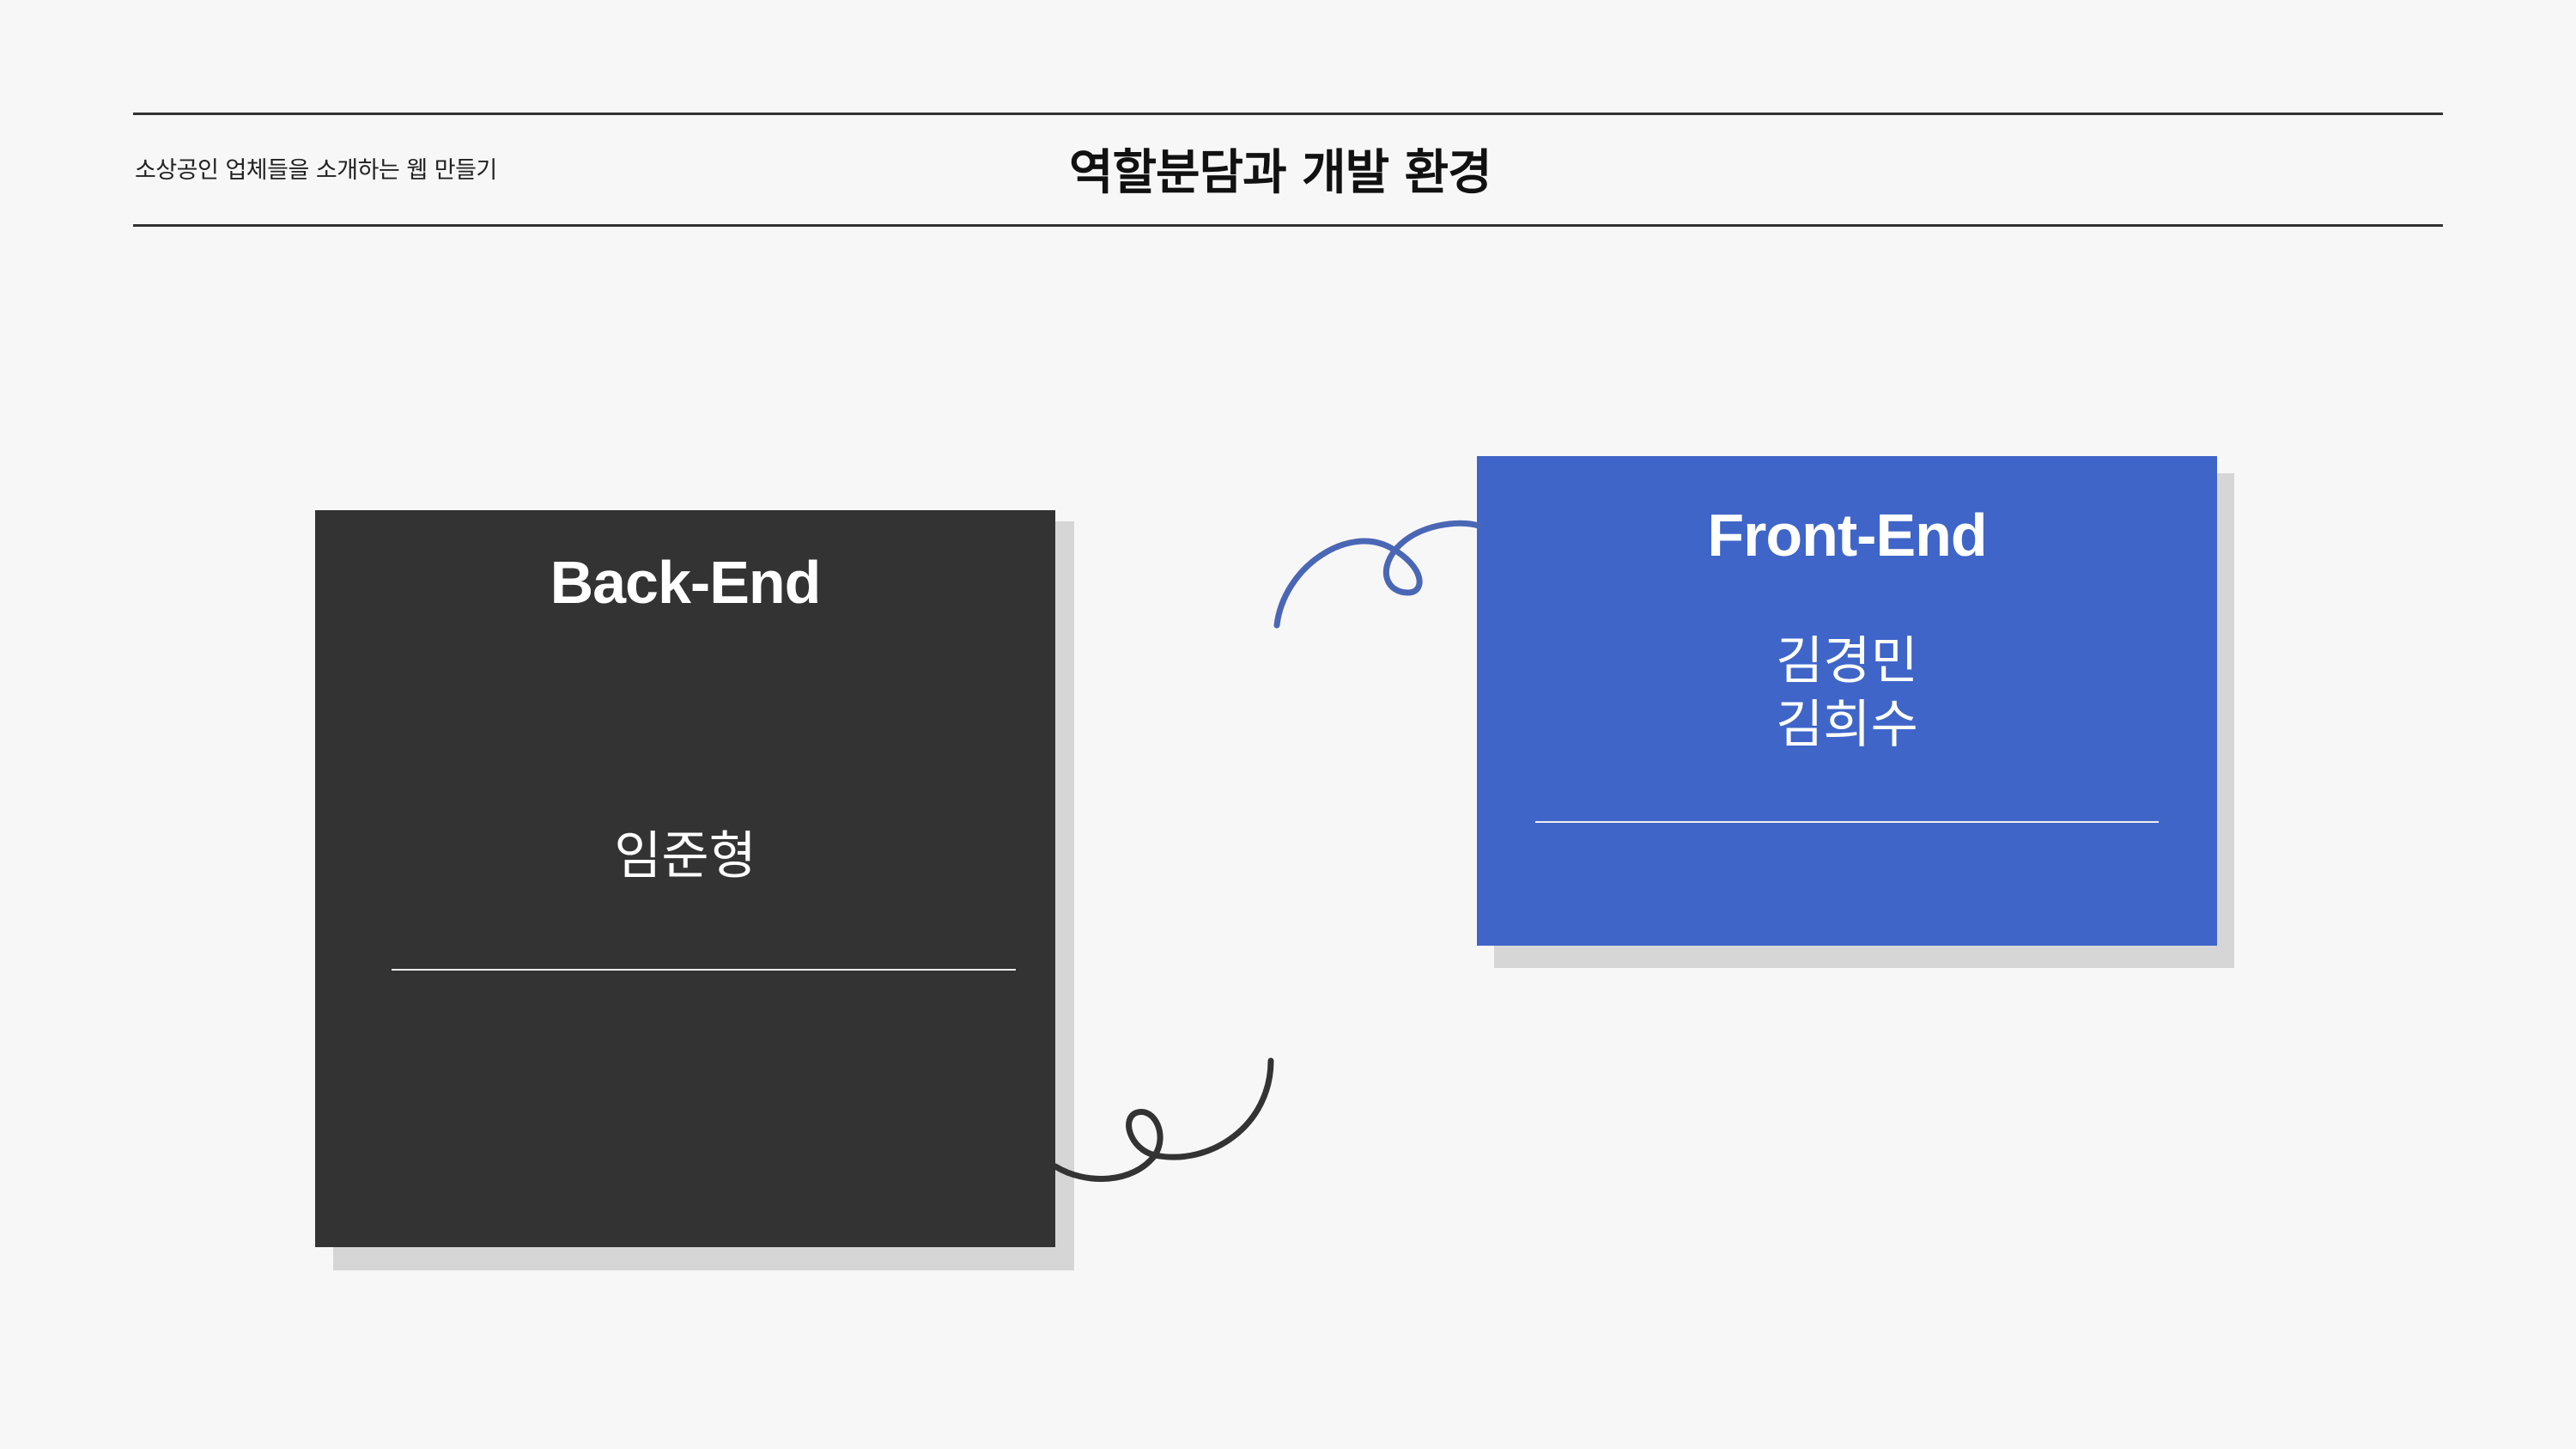  I want to click on dark-squiggle-icon, so click(1163, 1119).